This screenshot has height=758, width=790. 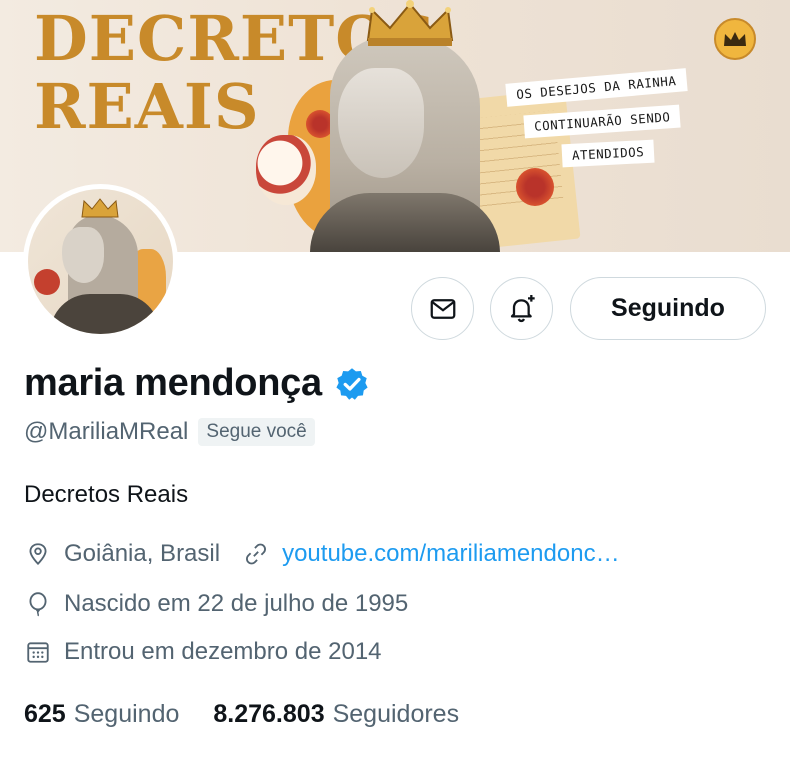 I want to click on notifications-button, so click(x=521, y=308).